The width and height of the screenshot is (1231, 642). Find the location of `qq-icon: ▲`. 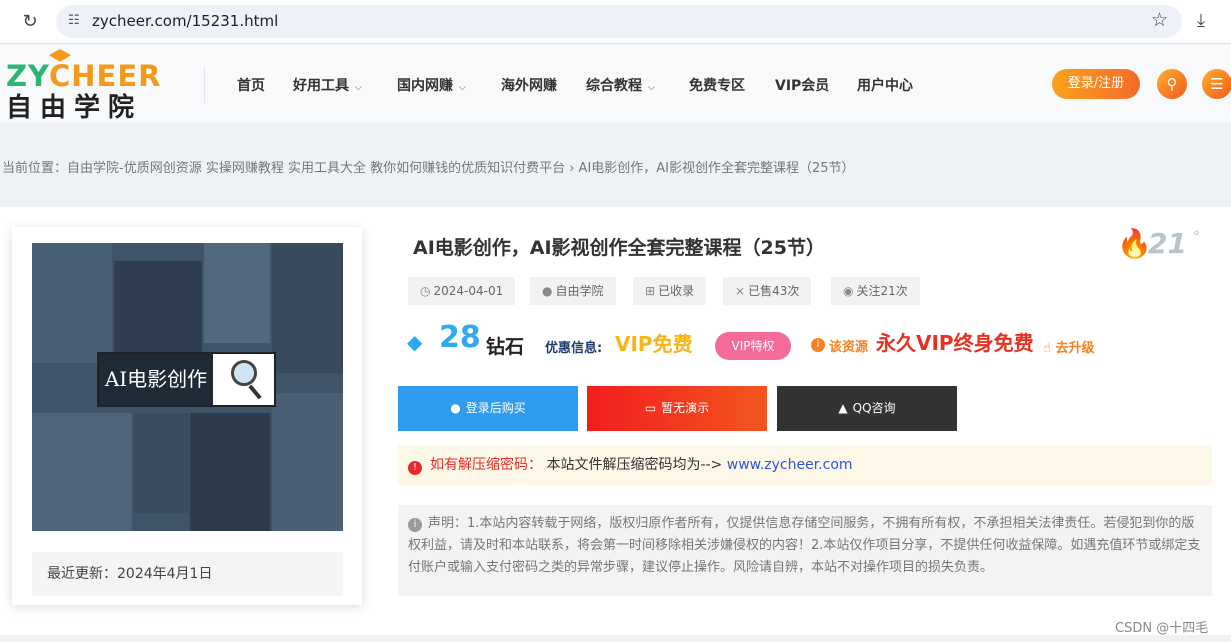

qq-icon: ▲ is located at coordinates (843, 408).